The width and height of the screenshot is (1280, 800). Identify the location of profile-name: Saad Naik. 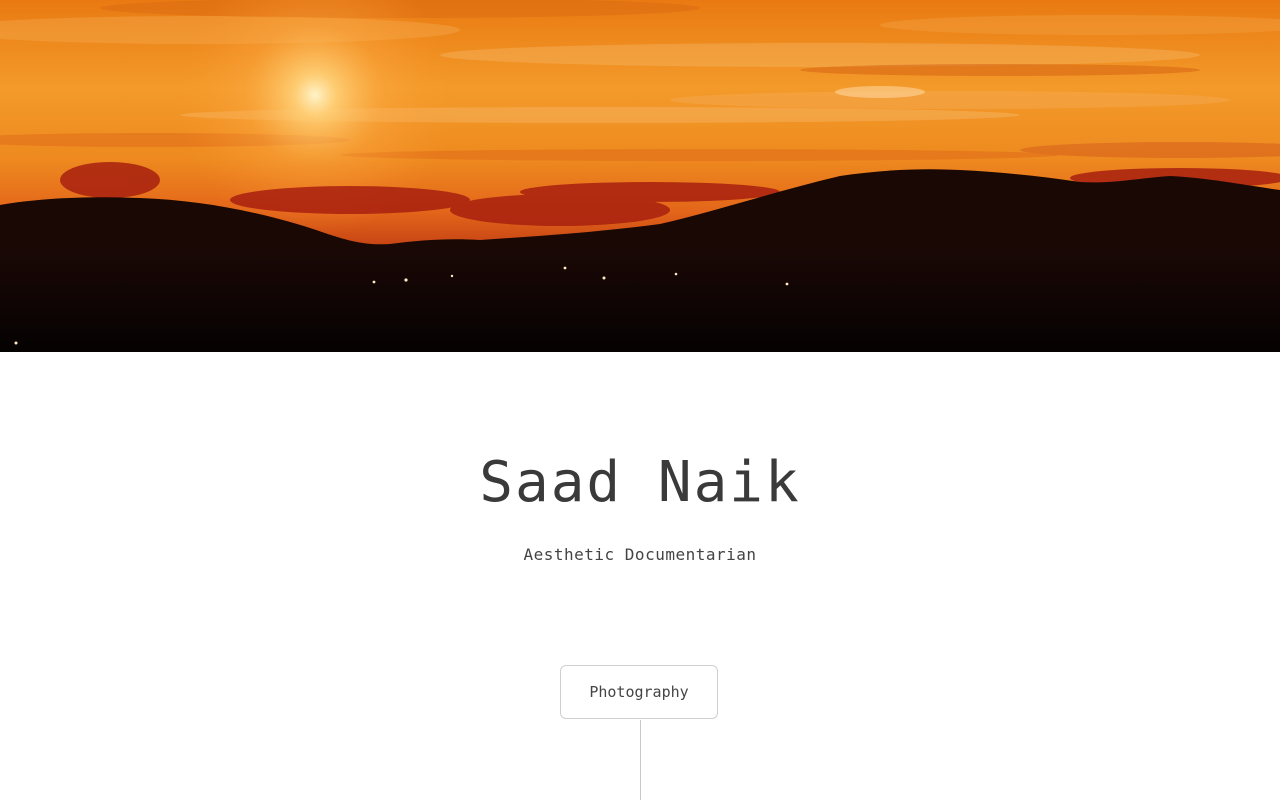
(640, 482).